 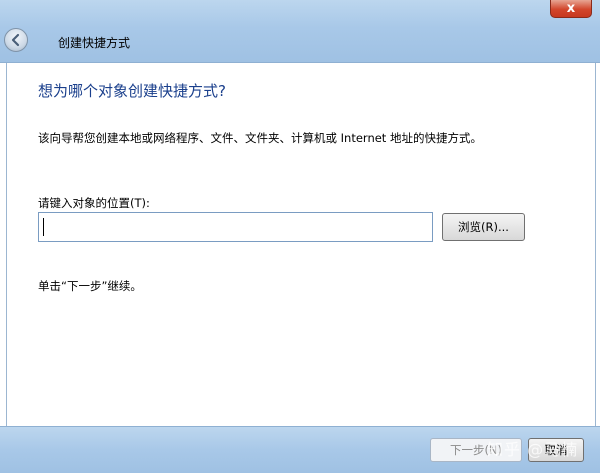 What do you see at coordinates (43, 227) in the screenshot?
I see `text-caret` at bounding box center [43, 227].